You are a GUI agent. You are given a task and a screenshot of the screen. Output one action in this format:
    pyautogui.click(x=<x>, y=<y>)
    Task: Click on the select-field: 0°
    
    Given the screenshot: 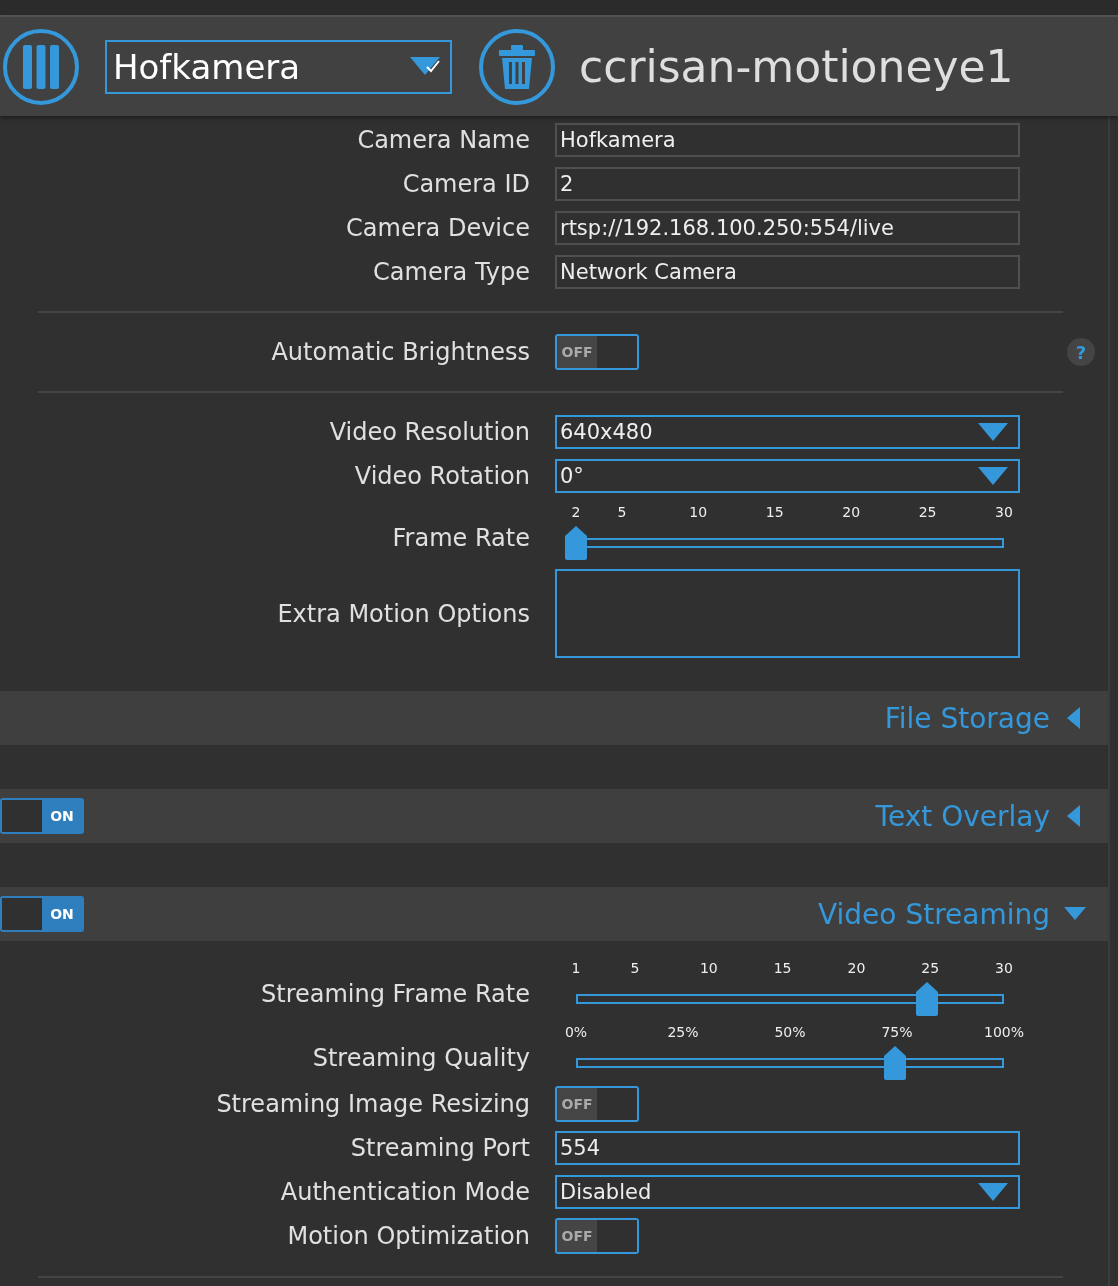 What is the action you would take?
    pyautogui.click(x=787, y=476)
    